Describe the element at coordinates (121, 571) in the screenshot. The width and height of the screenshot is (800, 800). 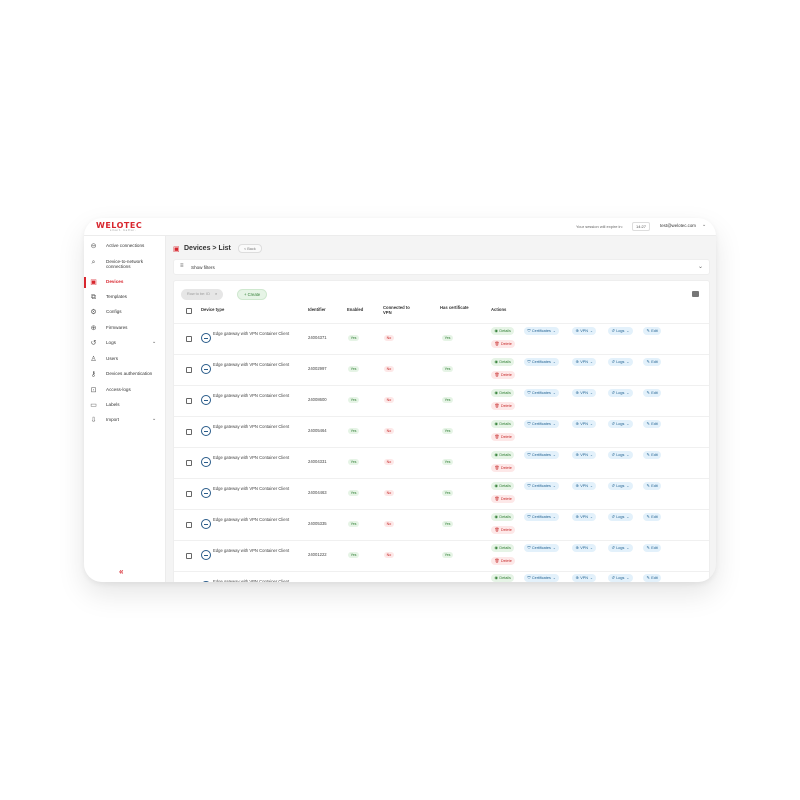
I see `collapse-sidebar-icon: «` at that location.